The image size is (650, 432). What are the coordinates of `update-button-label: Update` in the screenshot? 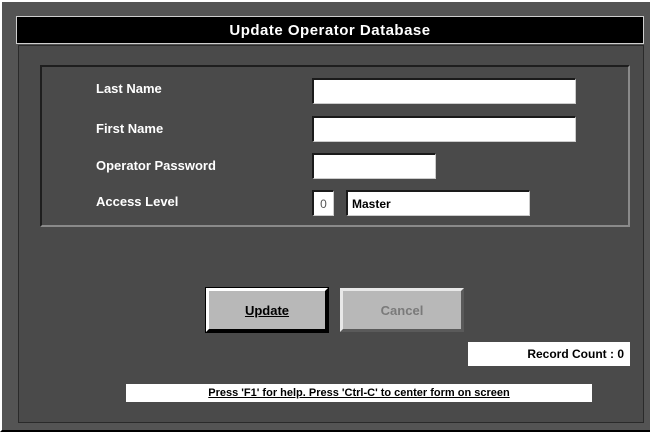 It's located at (267, 310).